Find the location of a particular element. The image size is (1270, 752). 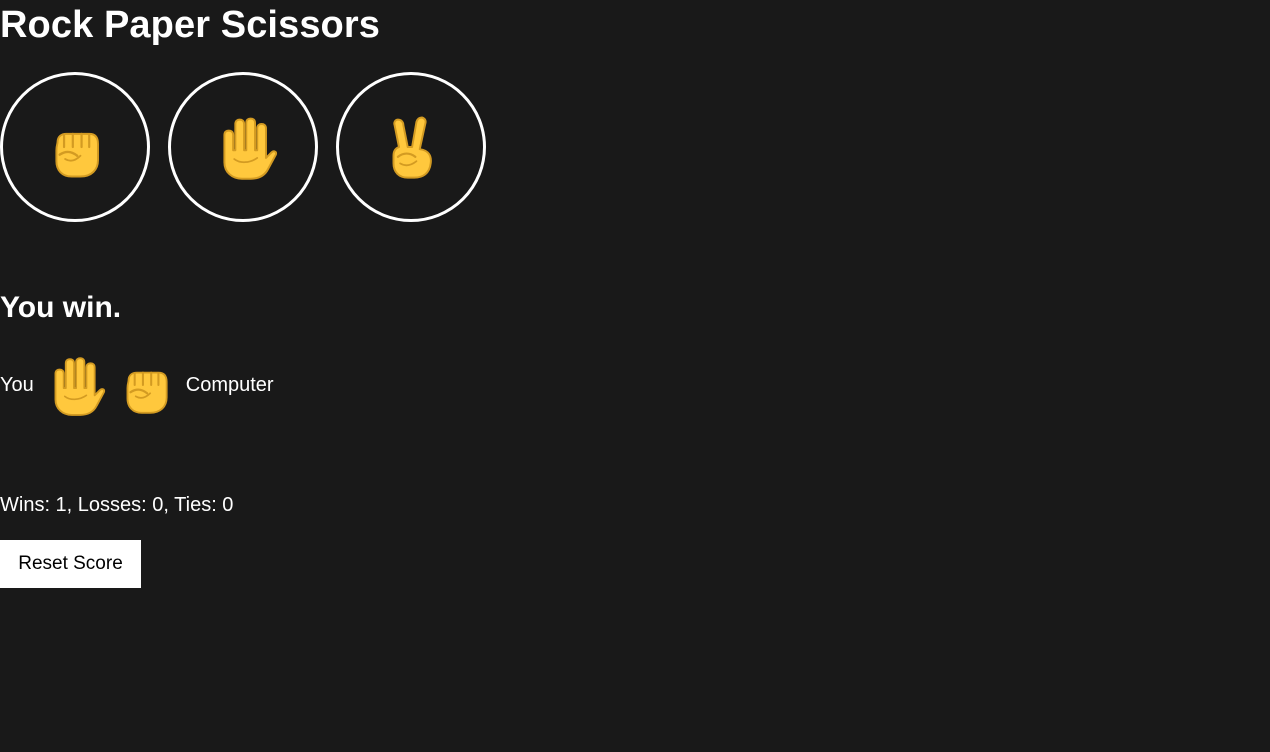

computer-label: Computer is located at coordinates (229, 384).